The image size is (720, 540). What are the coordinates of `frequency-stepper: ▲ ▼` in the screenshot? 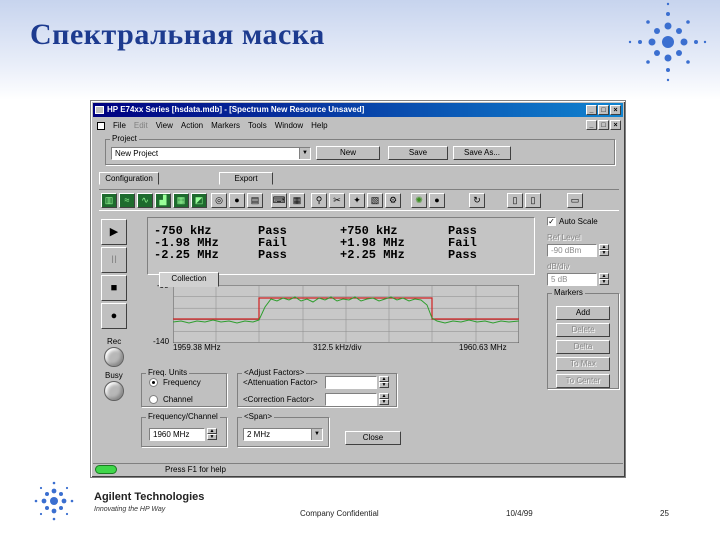 It's located at (212, 434).